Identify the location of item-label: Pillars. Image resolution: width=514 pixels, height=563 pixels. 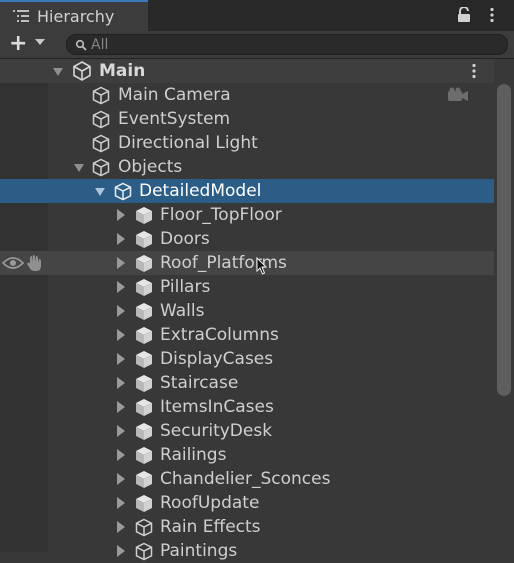
(185, 287).